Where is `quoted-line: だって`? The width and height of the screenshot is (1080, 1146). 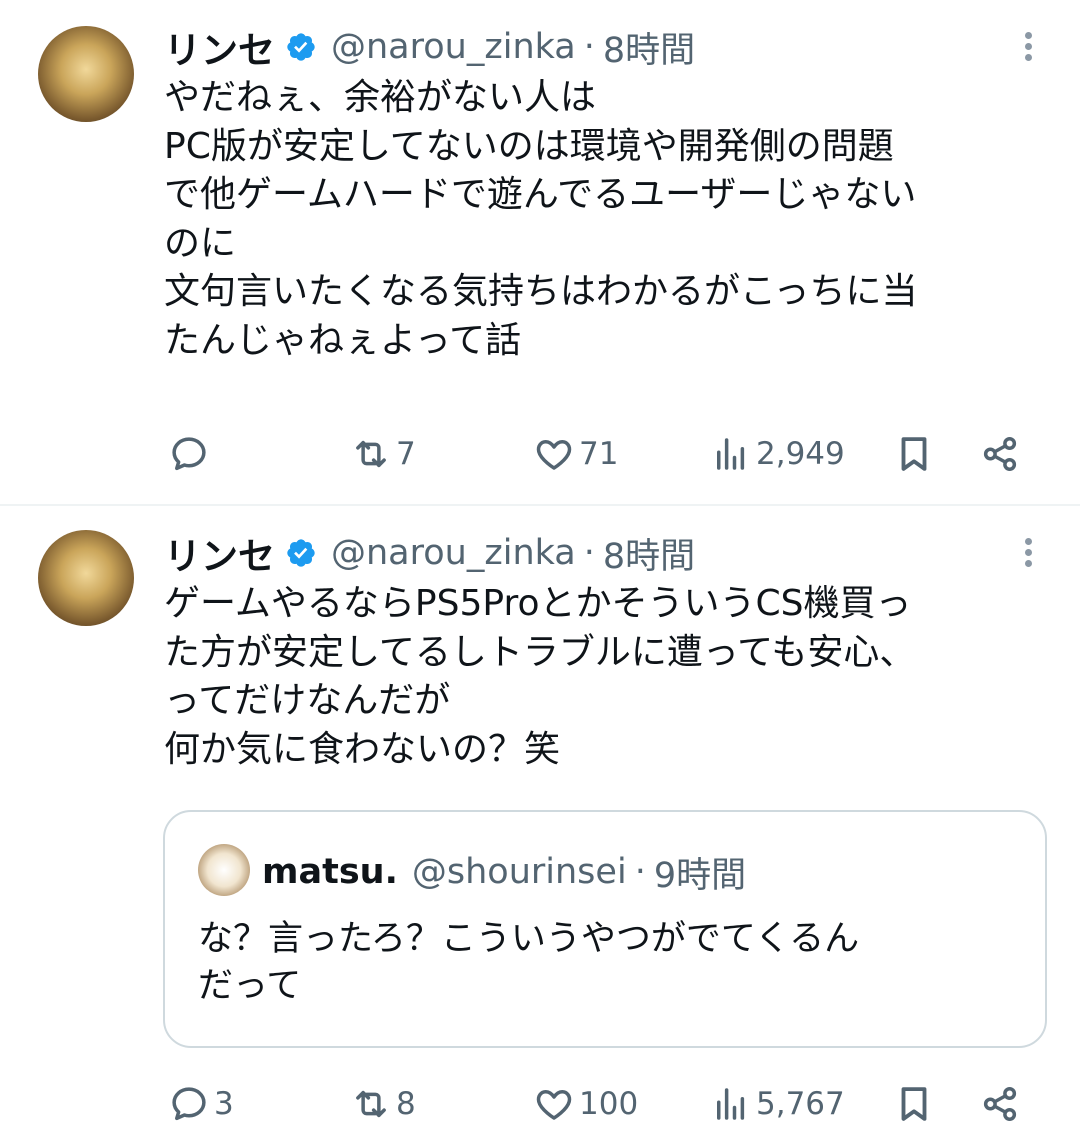
quoted-line: だって is located at coordinates (250, 986).